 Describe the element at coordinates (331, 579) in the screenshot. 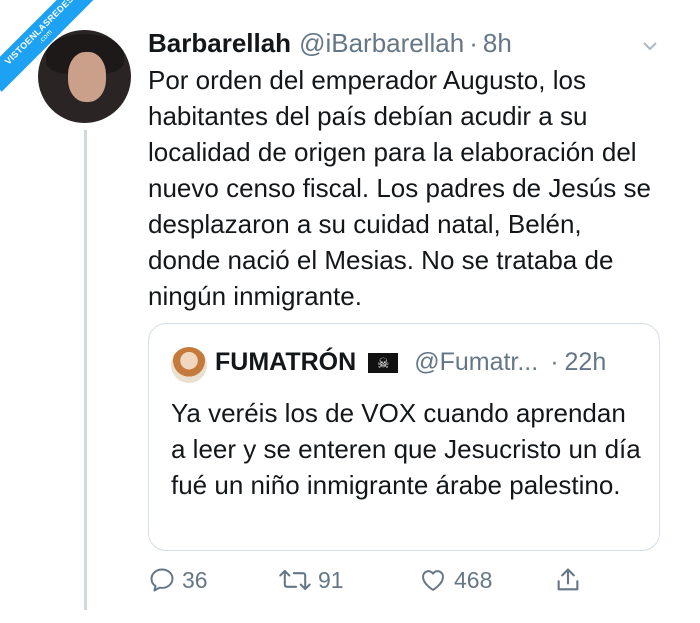

I see `retweet-count: 91` at that location.